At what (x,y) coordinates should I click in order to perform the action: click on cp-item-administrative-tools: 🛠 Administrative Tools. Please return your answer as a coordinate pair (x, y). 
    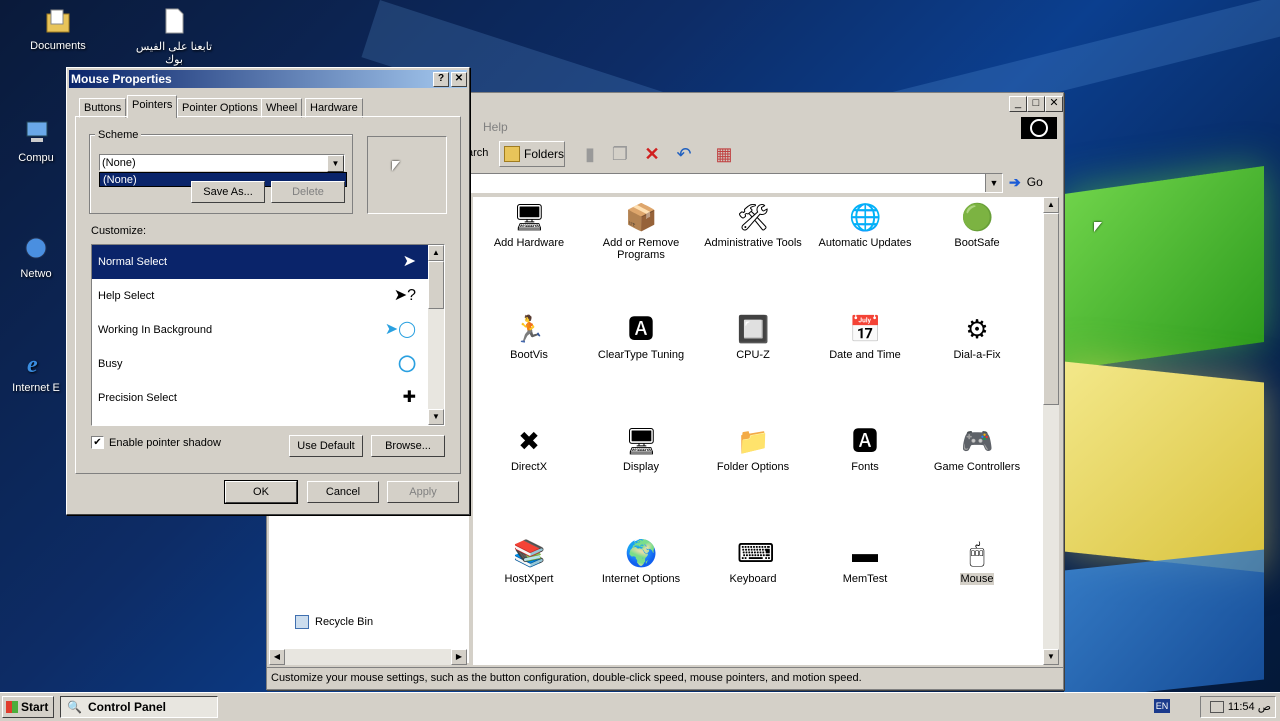
    Looking at the image, I should click on (753, 225).